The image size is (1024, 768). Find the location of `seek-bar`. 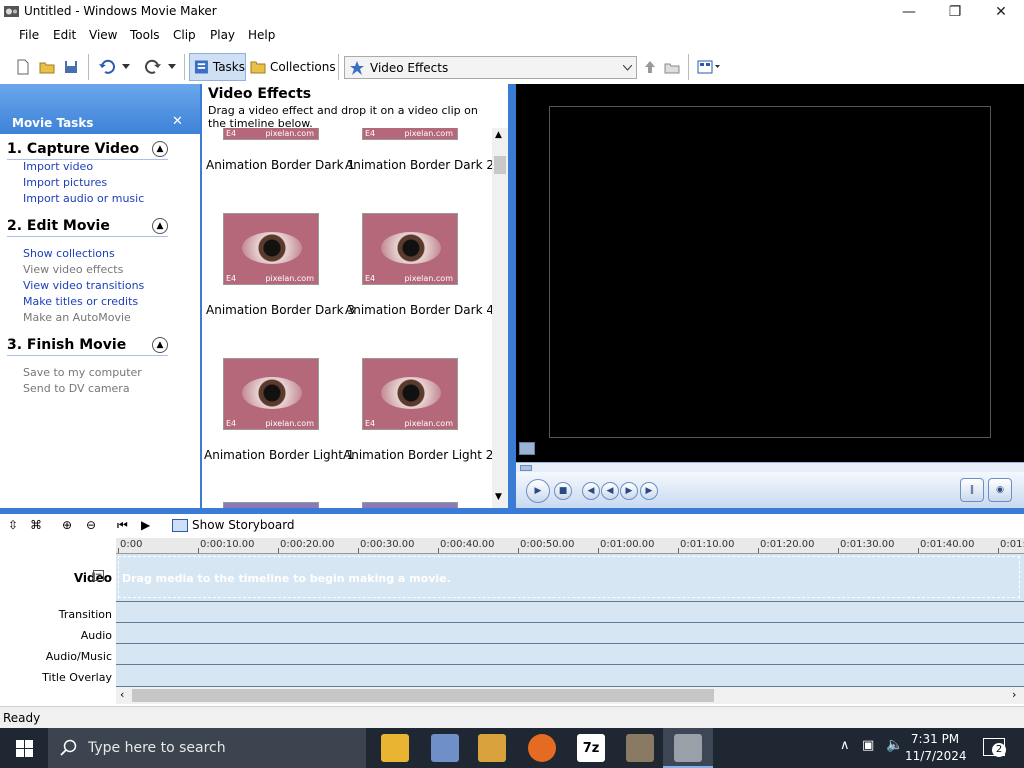

seek-bar is located at coordinates (770, 467).